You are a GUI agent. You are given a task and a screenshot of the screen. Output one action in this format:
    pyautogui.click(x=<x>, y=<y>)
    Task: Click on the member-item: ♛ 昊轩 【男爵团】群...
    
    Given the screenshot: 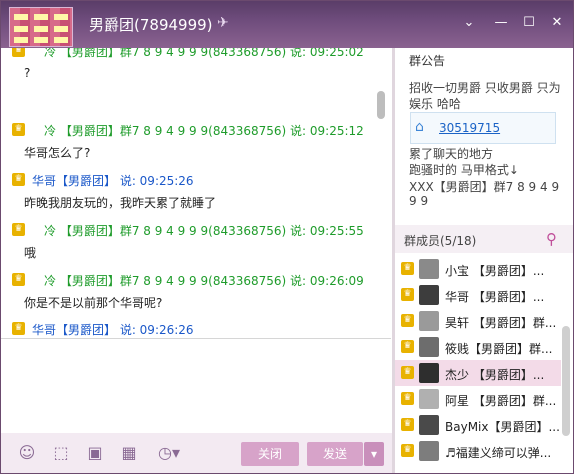 What is the action you would take?
    pyautogui.click(x=478, y=321)
    